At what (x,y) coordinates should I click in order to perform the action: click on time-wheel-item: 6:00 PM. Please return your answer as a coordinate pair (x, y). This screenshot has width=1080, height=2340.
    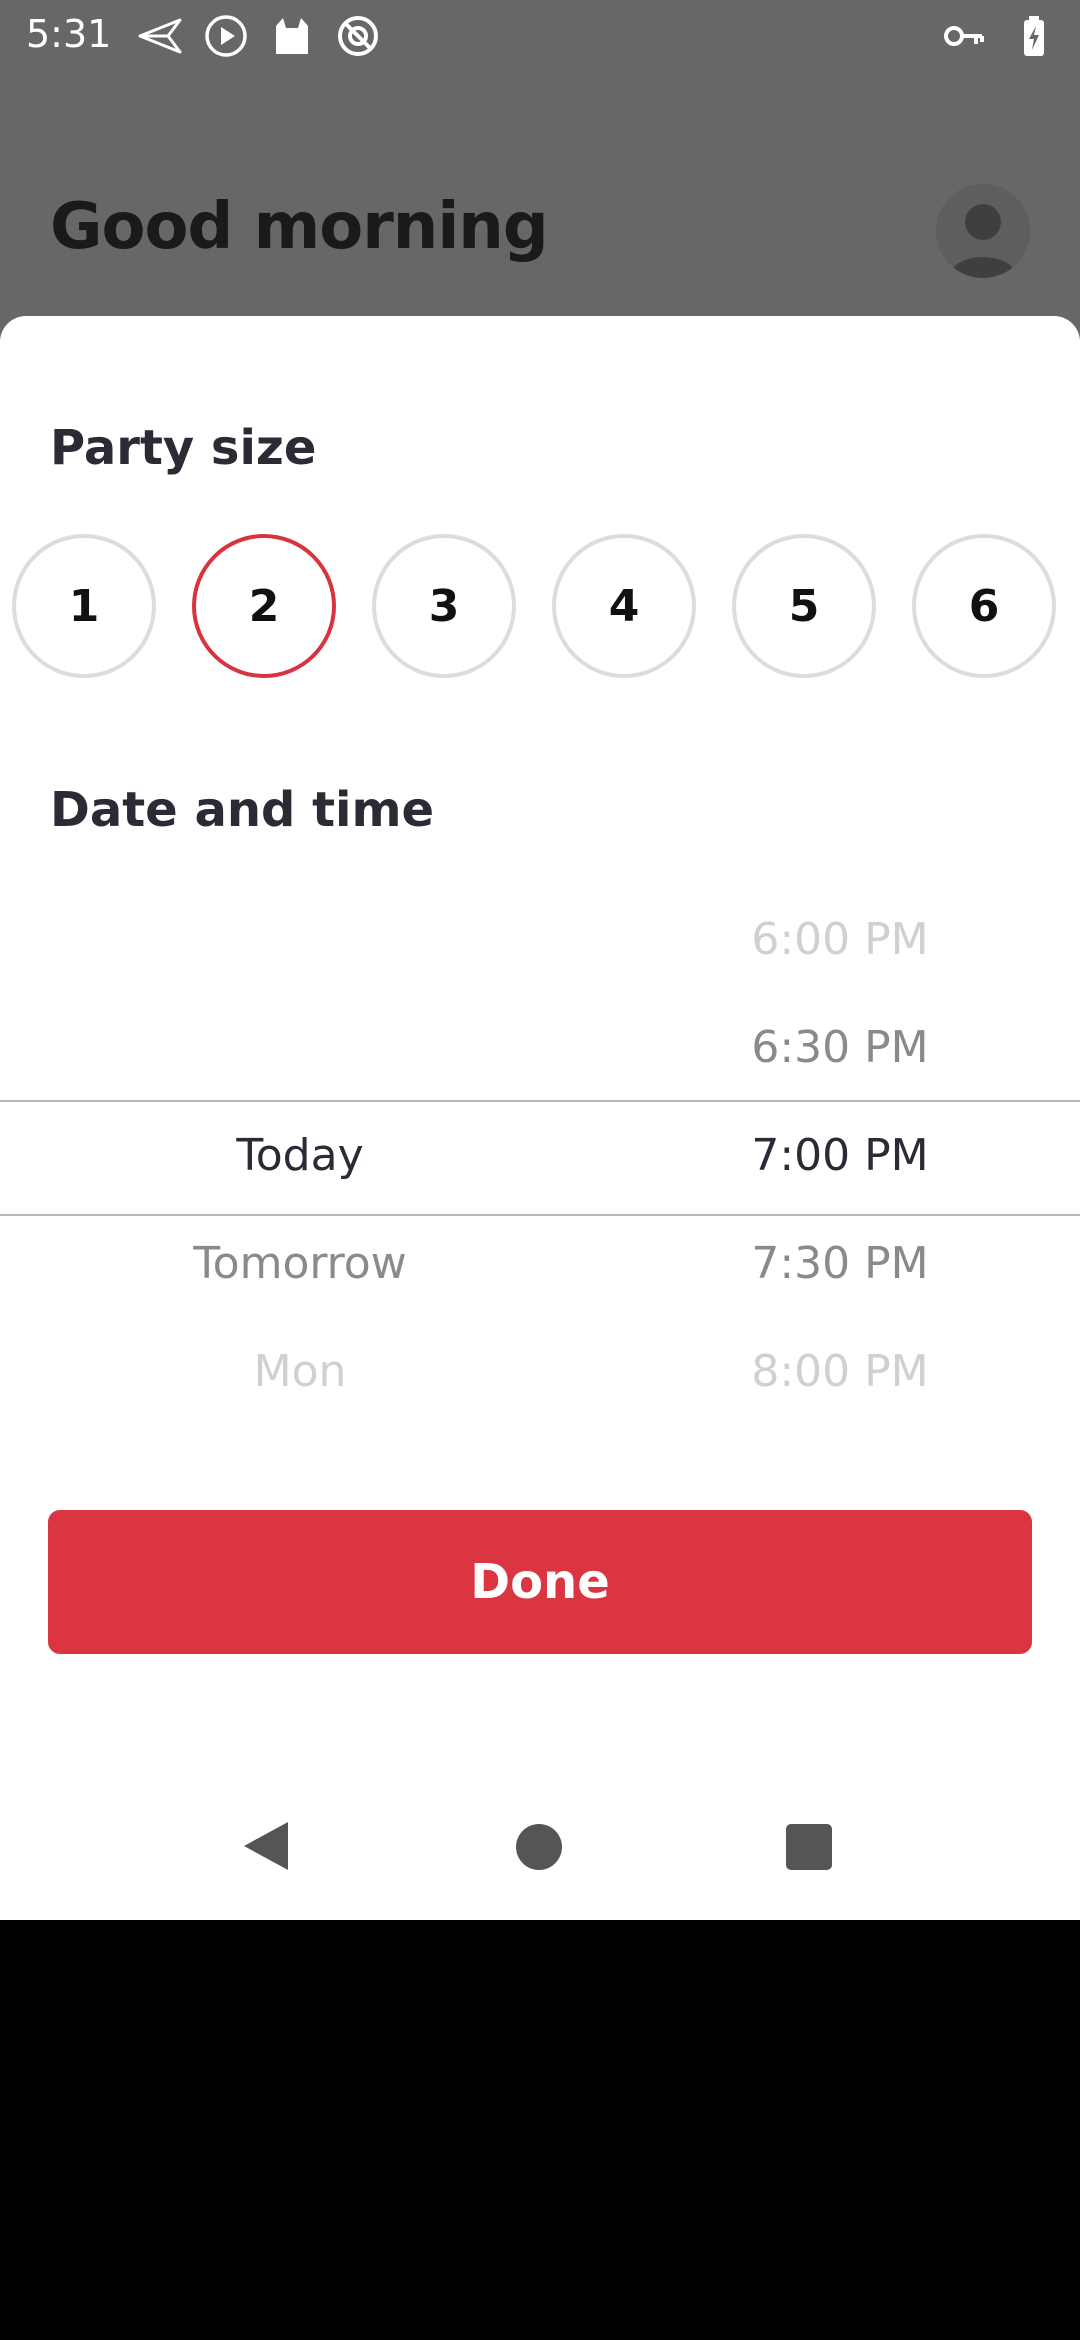
    Looking at the image, I should click on (840, 940).